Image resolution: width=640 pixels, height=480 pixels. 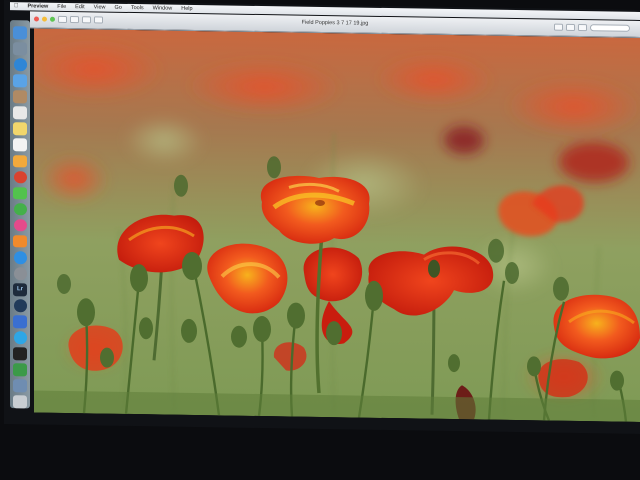 I want to click on contacts-icon, so click(x=20, y=97).